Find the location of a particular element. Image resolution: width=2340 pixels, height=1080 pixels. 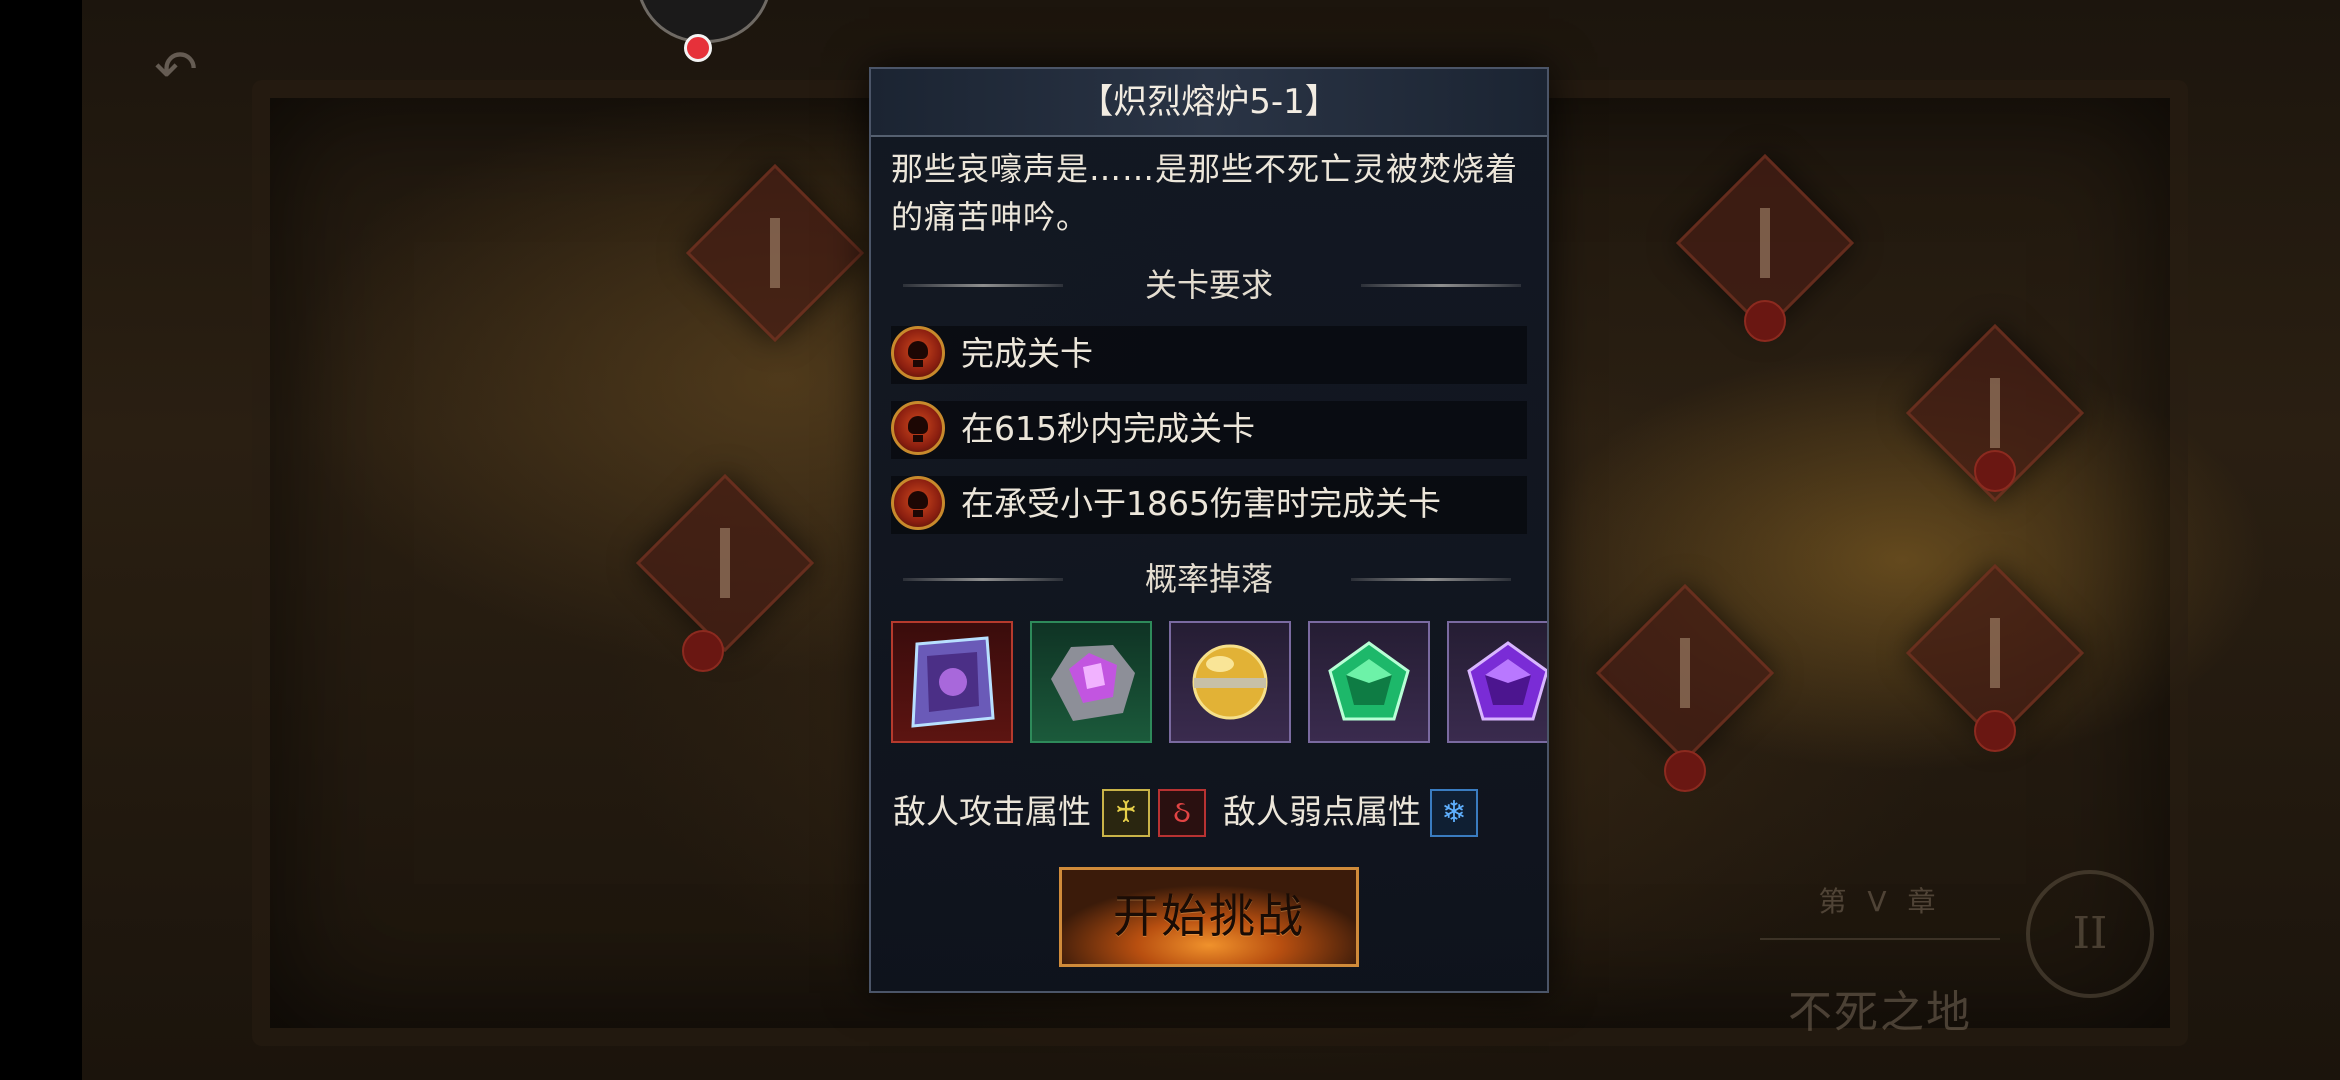

notification-dot is located at coordinates (698, 48).